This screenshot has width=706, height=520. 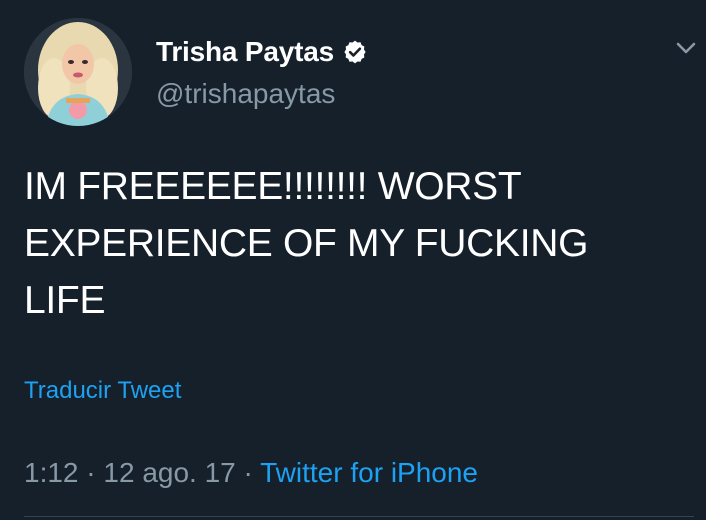 I want to click on tweet-time: 1:12, so click(x=51, y=472).